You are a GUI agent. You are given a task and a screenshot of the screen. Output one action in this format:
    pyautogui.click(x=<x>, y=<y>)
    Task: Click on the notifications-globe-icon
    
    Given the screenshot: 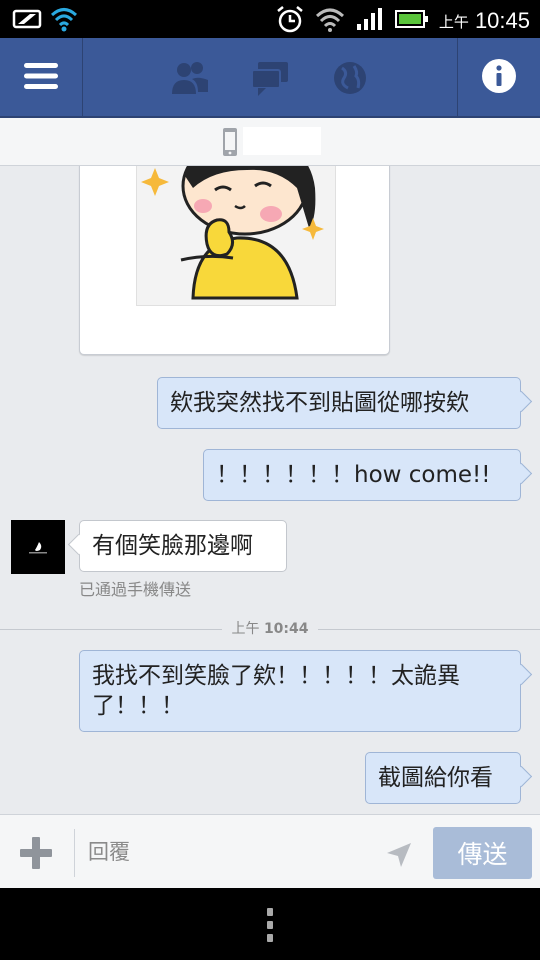 What is the action you would take?
    pyautogui.click(x=350, y=78)
    